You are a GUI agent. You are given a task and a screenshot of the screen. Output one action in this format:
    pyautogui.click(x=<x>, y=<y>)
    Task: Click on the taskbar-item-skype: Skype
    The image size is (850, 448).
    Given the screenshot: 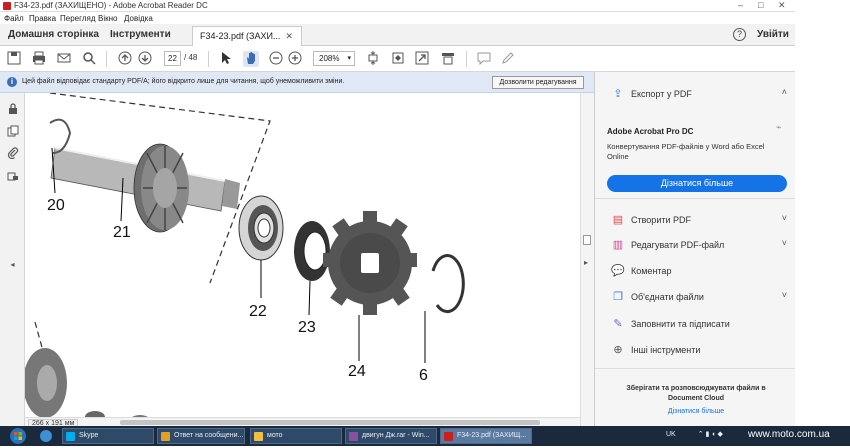 What is the action you would take?
    pyautogui.click(x=108, y=436)
    